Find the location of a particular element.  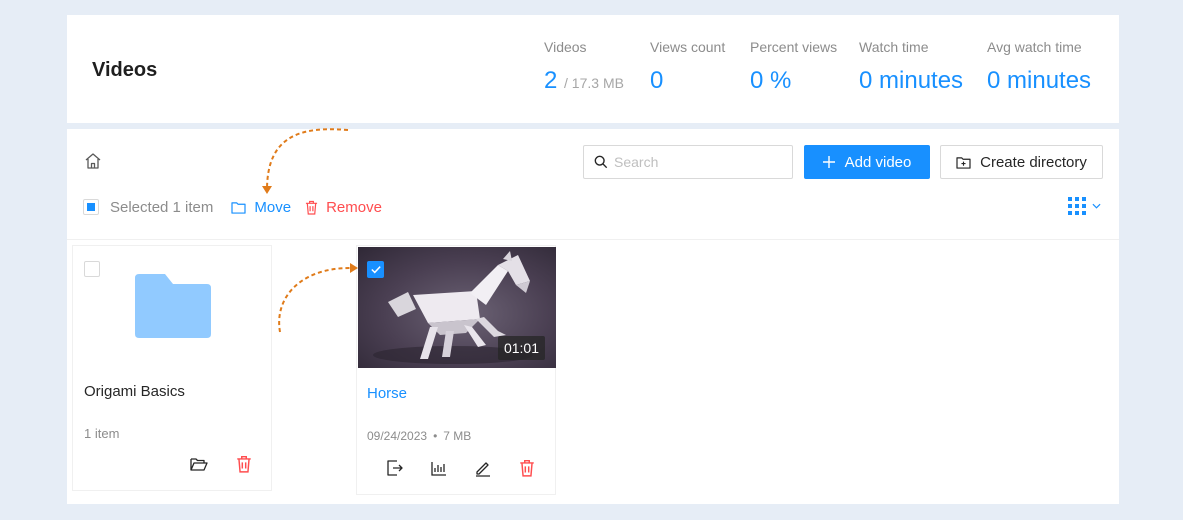

stat-videos: Videos 2 / 17.3 MB is located at coordinates (584, 67).